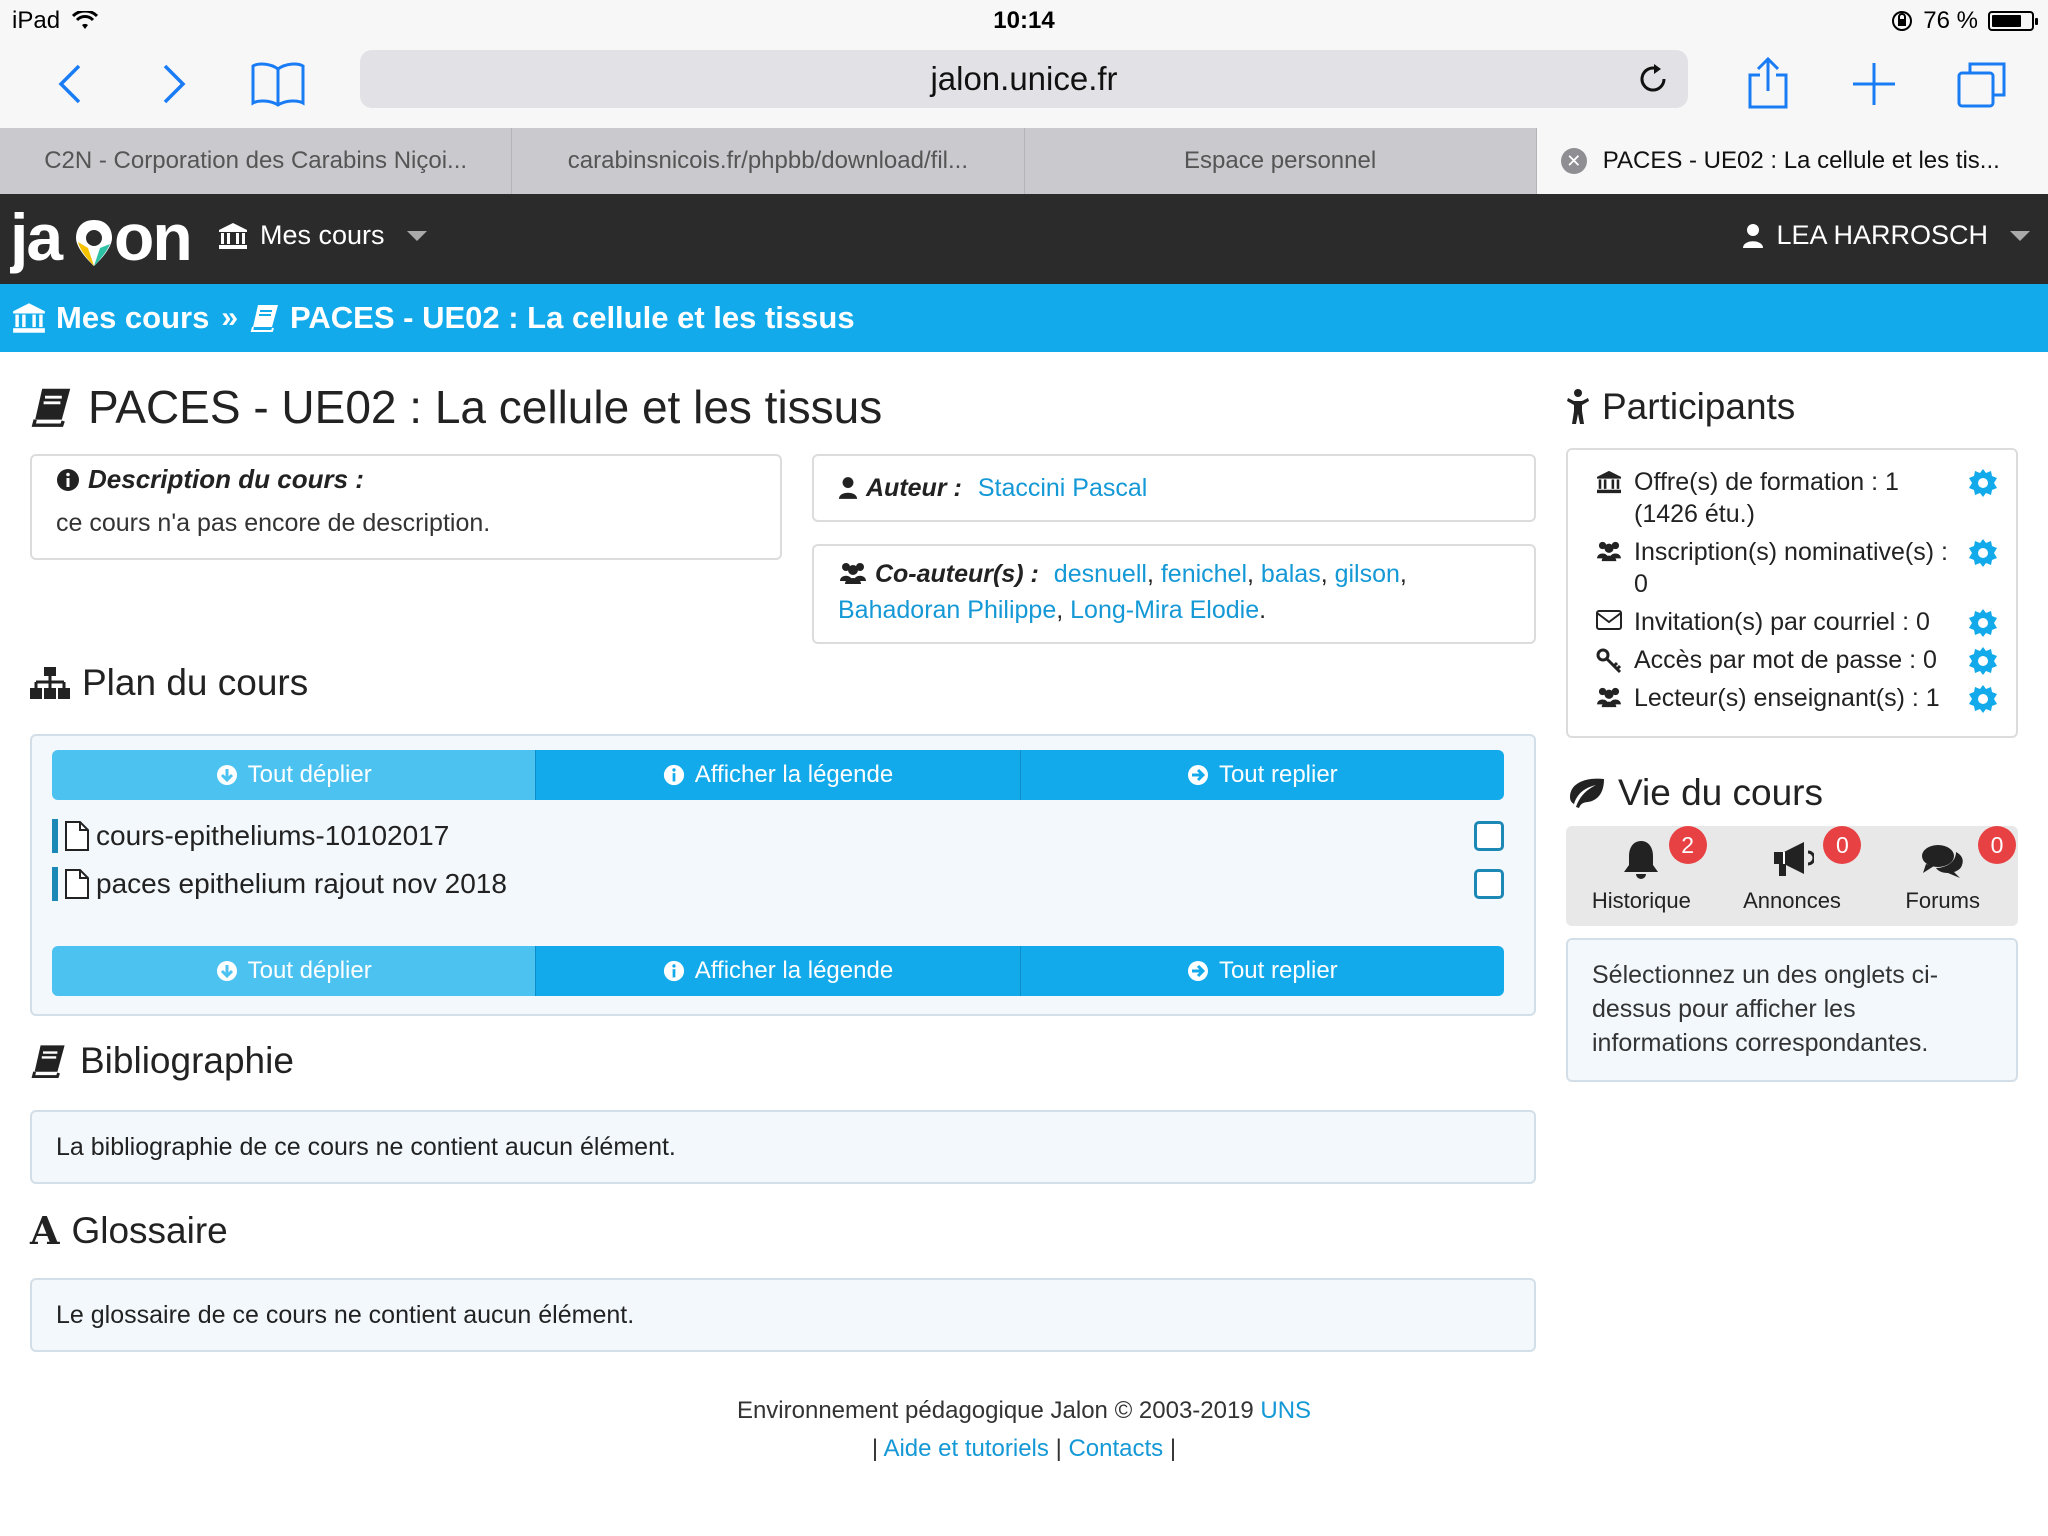 This screenshot has width=2048, height=1536. Describe the element at coordinates (965, 1448) in the screenshot. I see `aide-tutoriels-link: Aide et tutoriels` at that location.